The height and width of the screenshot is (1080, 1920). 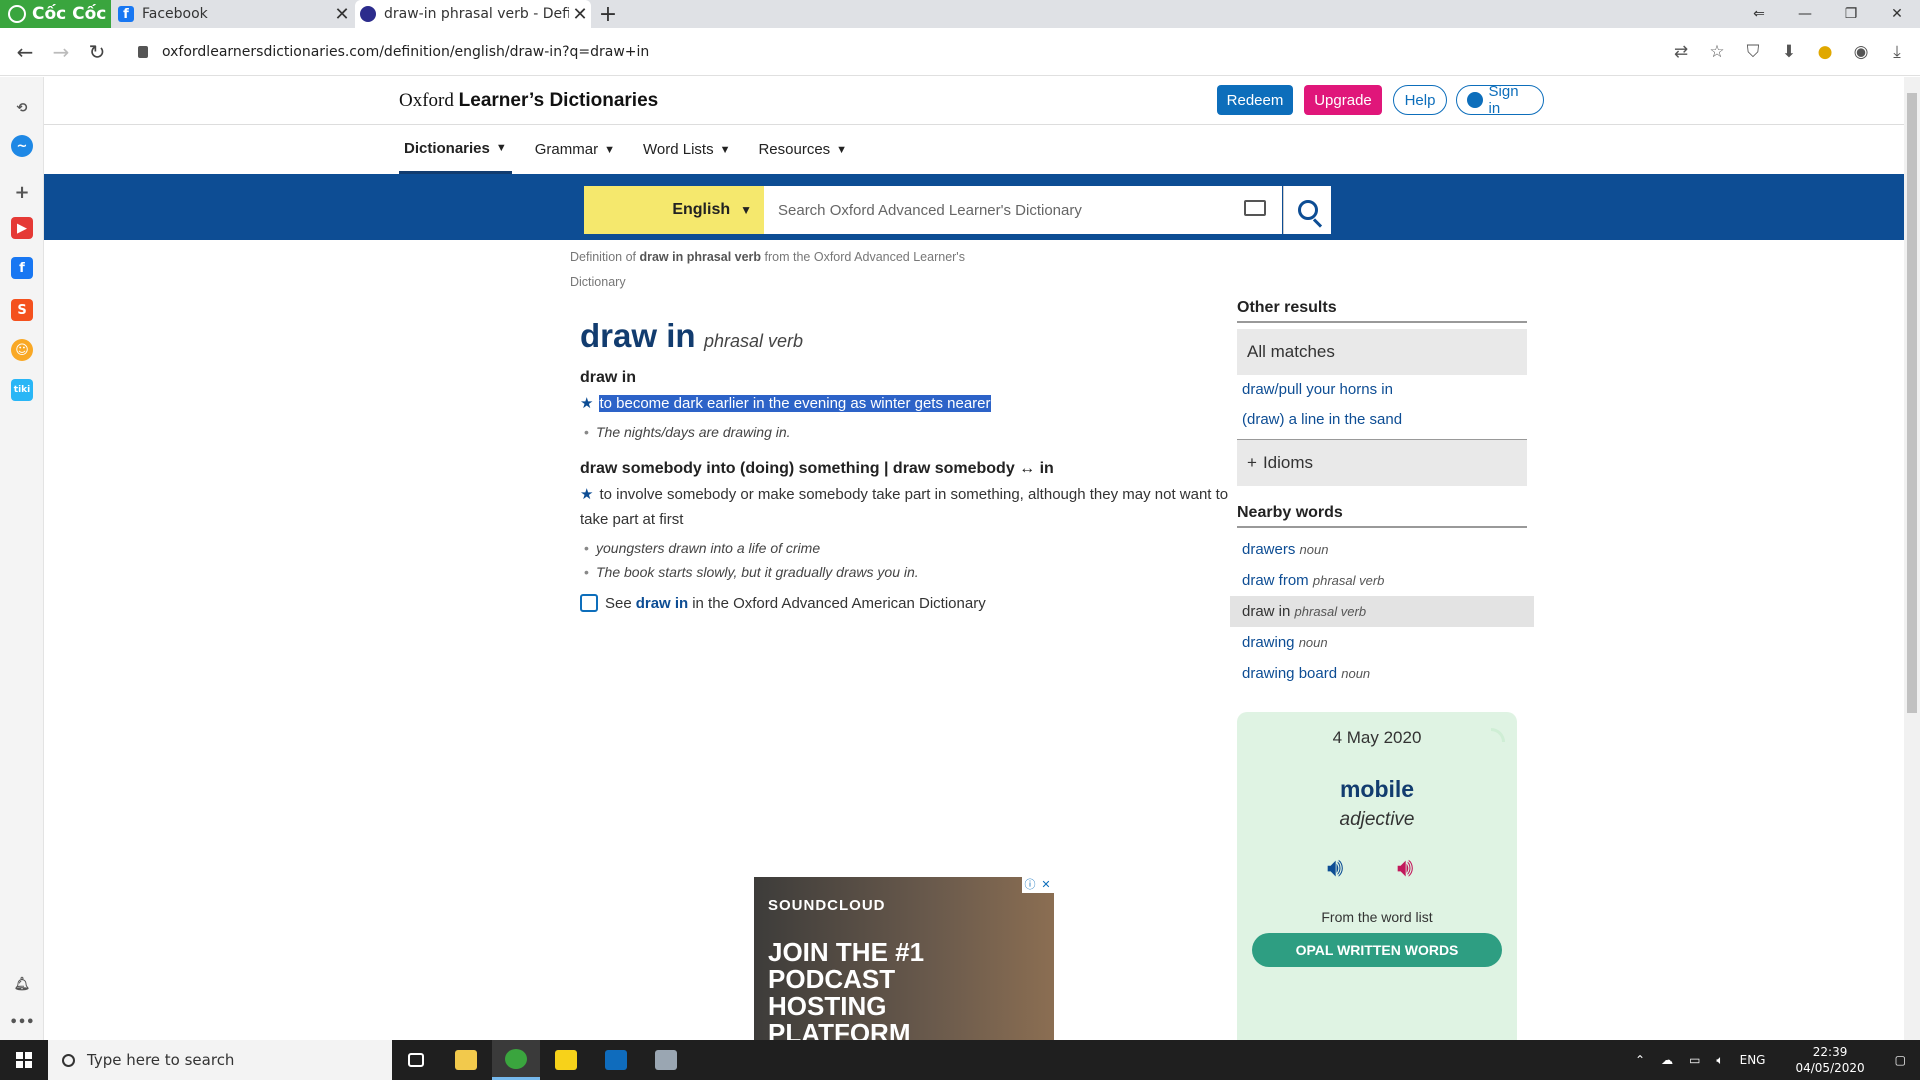 I want to click on see-also-link: draw in, so click(x=662, y=603).